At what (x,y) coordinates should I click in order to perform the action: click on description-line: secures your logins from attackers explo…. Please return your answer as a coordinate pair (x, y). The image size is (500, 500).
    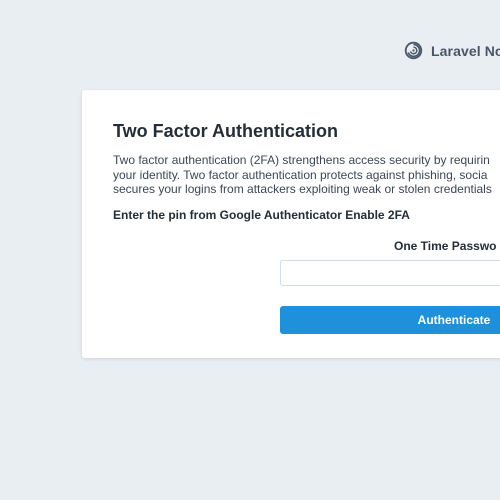
    Looking at the image, I should click on (302, 189).